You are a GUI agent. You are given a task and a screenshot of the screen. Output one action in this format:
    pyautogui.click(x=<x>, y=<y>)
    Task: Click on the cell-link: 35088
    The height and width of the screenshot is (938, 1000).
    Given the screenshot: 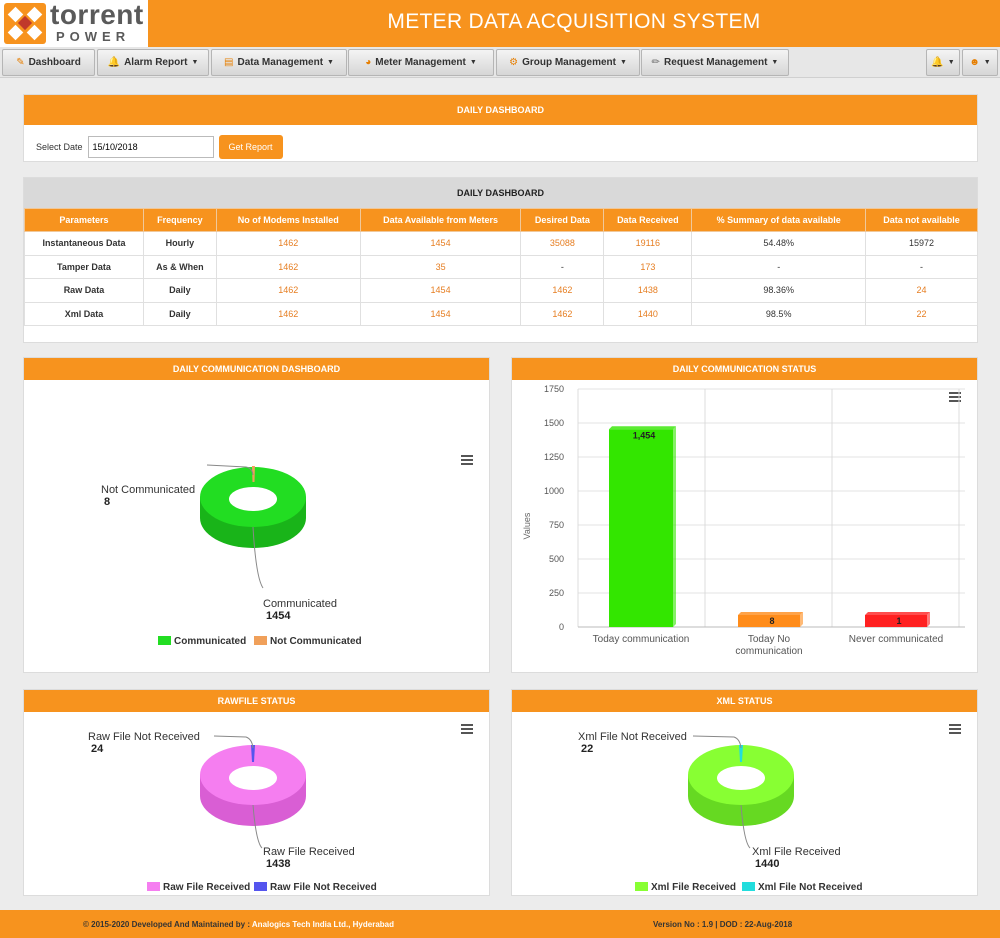 What is the action you would take?
    pyautogui.click(x=562, y=243)
    